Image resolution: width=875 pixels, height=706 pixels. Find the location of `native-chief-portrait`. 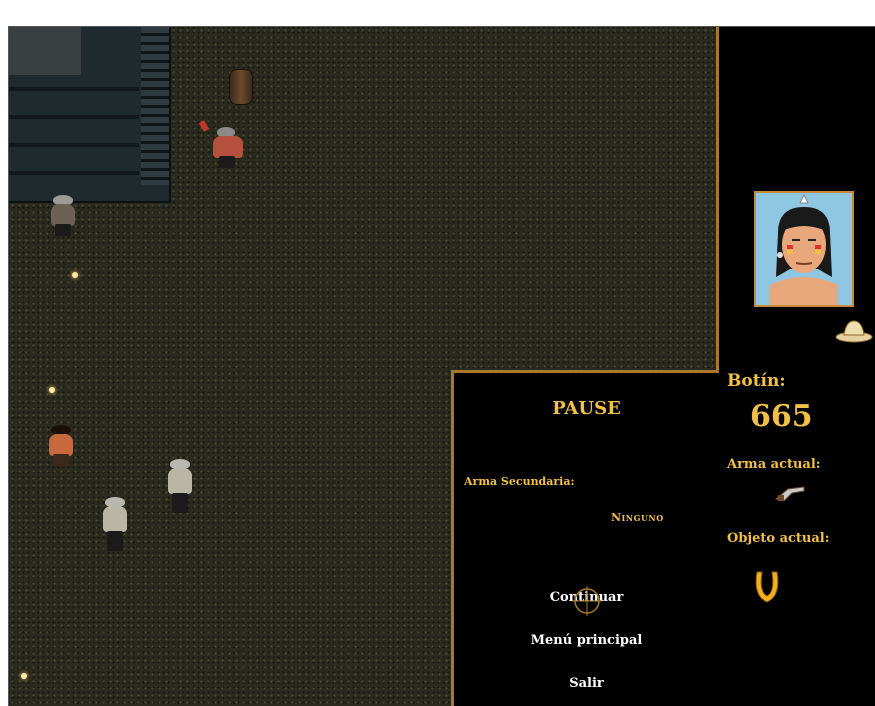

native-chief-portrait is located at coordinates (804, 249).